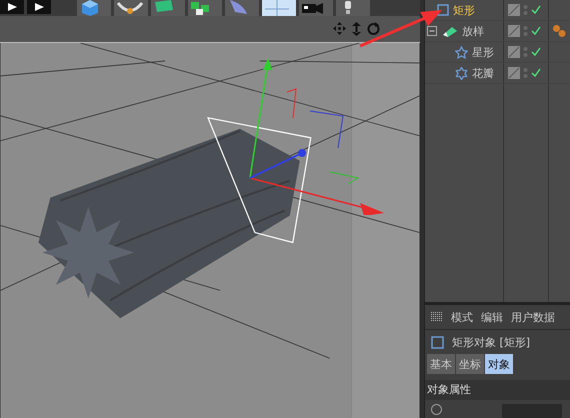  Describe the element at coordinates (491, 342) in the screenshot. I see `object-title: 矩形对象 [矩形]` at that location.